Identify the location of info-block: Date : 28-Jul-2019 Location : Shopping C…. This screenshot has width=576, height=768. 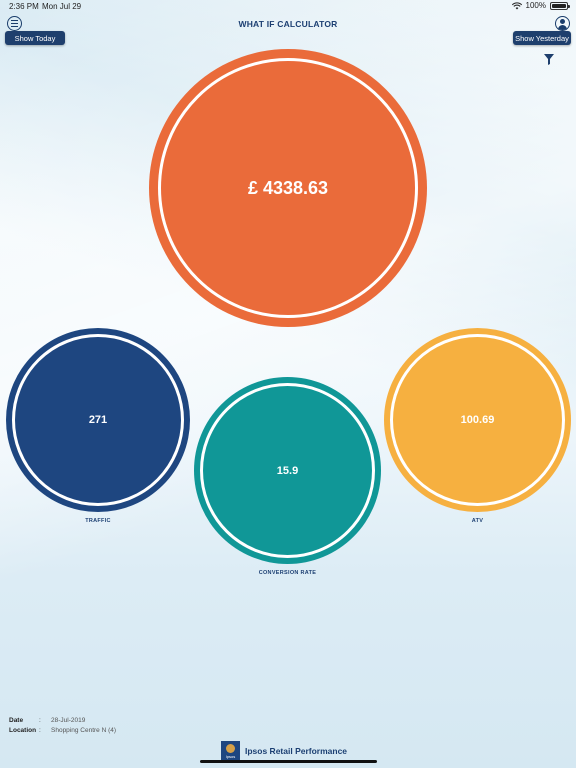
(62, 725).